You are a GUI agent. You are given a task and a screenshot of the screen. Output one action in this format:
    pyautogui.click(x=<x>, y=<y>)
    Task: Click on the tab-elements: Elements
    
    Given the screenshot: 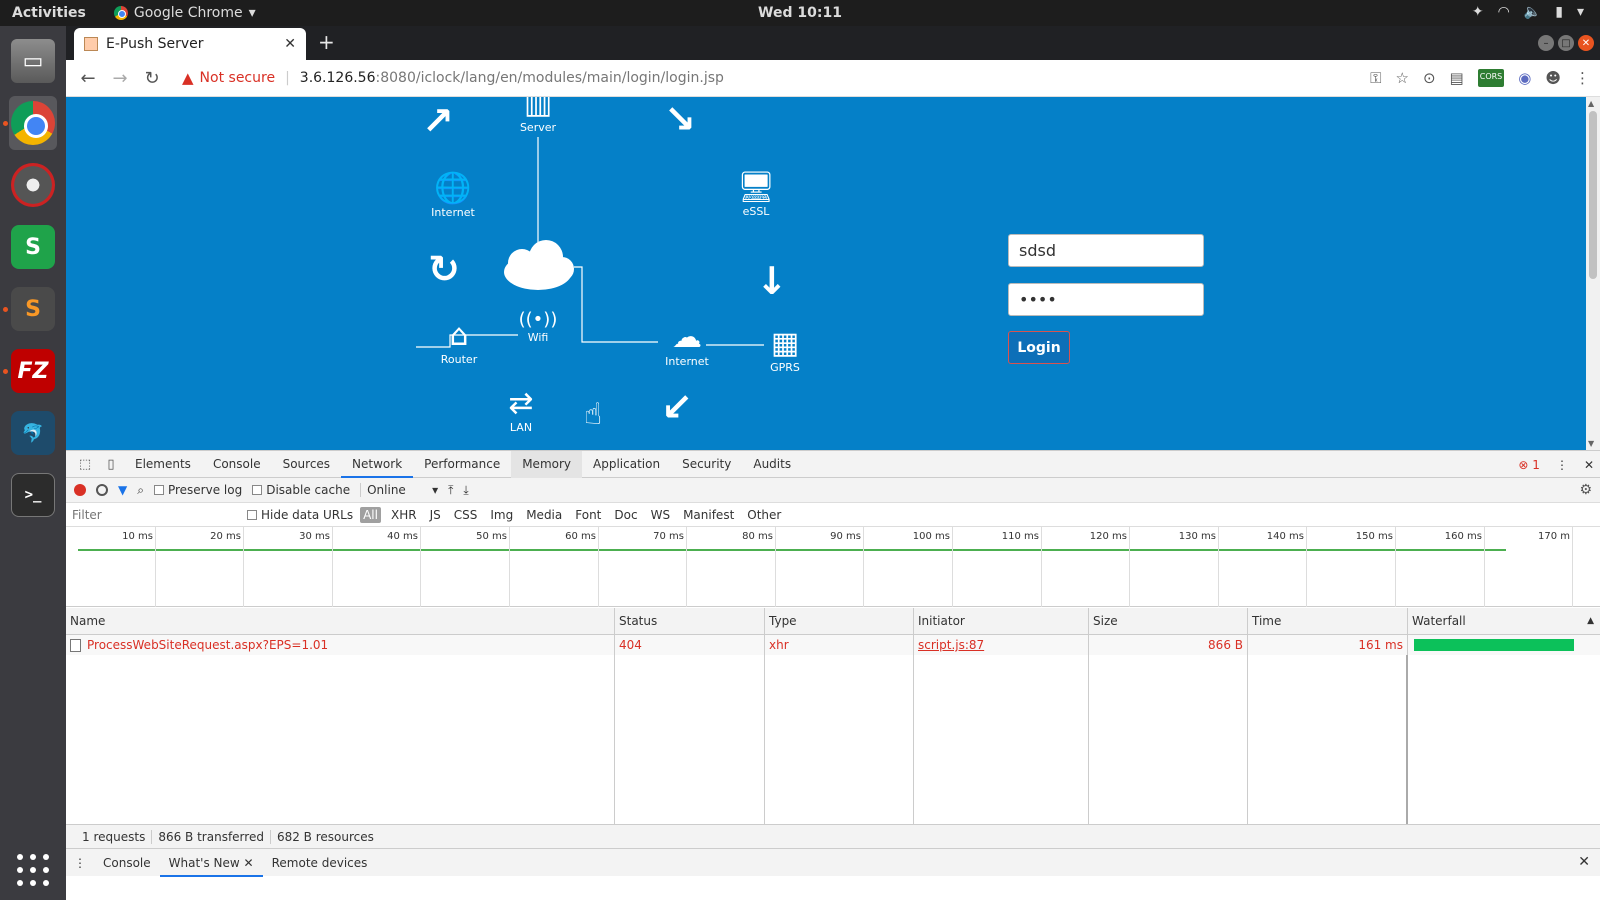 What is the action you would take?
    pyautogui.click(x=163, y=464)
    